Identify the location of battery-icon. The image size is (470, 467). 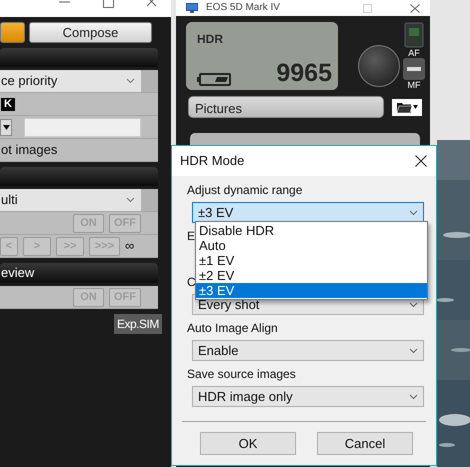
(214, 79).